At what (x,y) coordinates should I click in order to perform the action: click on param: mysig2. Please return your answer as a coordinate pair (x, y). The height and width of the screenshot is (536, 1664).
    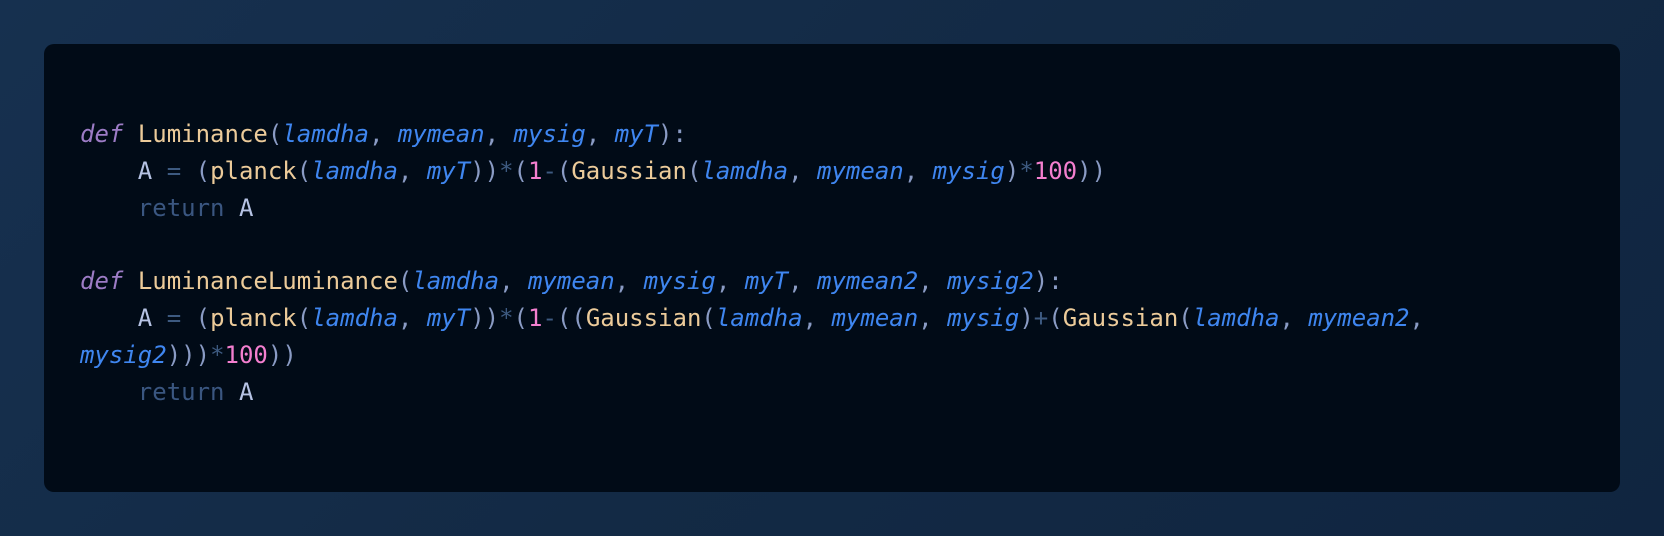
    Looking at the image, I should click on (990, 281).